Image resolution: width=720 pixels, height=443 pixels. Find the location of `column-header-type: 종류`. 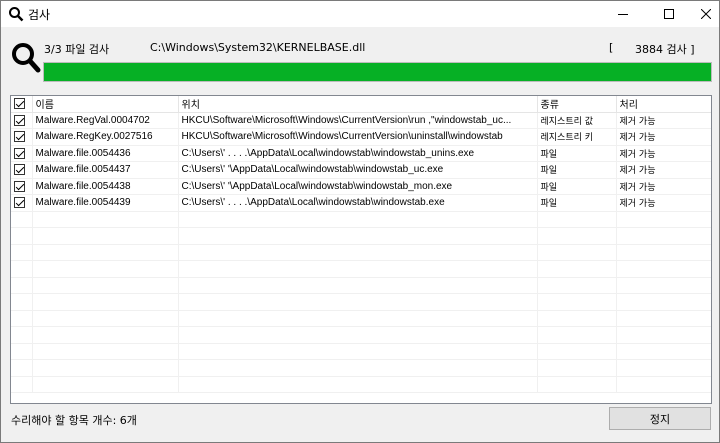

column-header-type: 종류 is located at coordinates (577, 104).